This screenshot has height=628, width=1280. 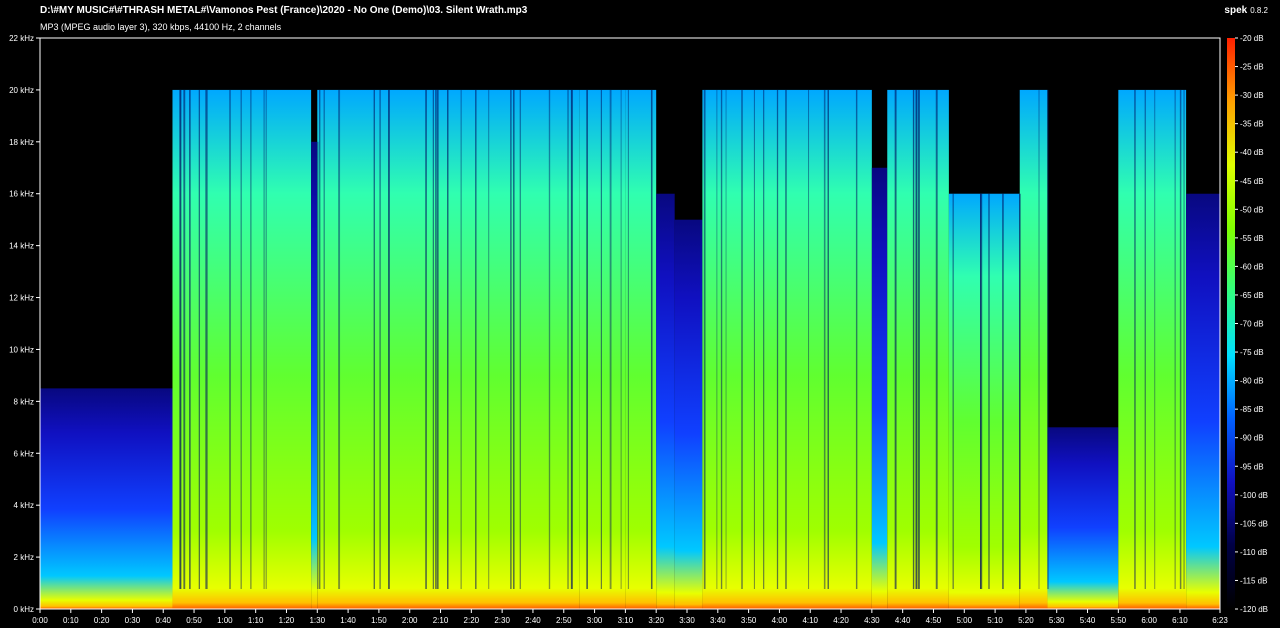 I want to click on db-tick-label: -65 dB, so click(x=1252, y=295).